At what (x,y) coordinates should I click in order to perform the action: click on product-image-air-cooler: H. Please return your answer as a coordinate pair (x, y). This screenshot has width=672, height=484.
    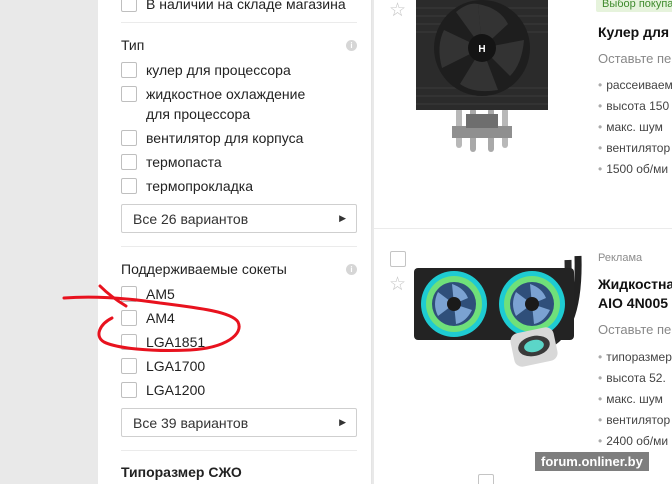
    Looking at the image, I should click on (482, 76).